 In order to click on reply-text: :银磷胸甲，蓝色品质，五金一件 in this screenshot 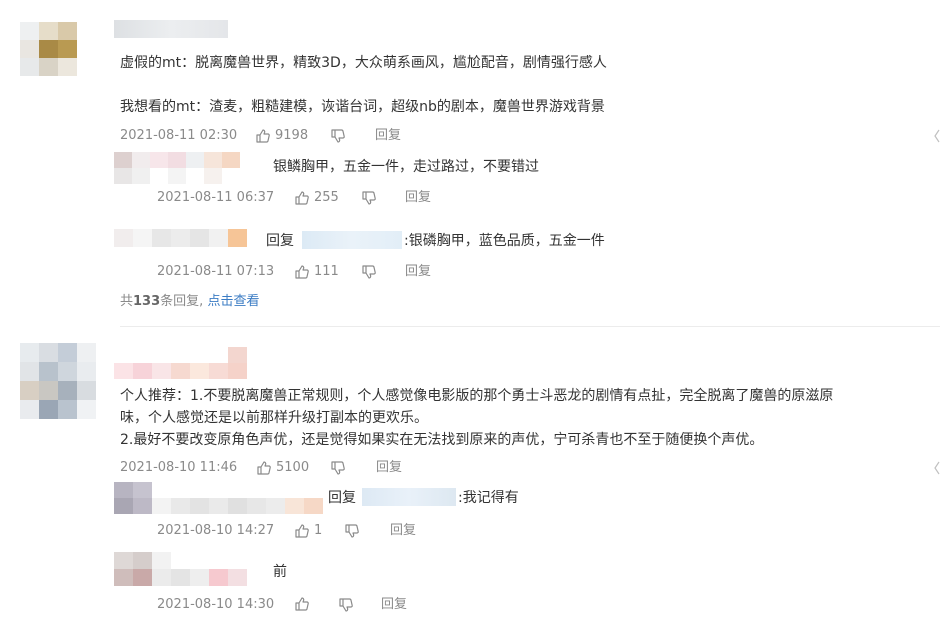, I will do `click(504, 241)`.